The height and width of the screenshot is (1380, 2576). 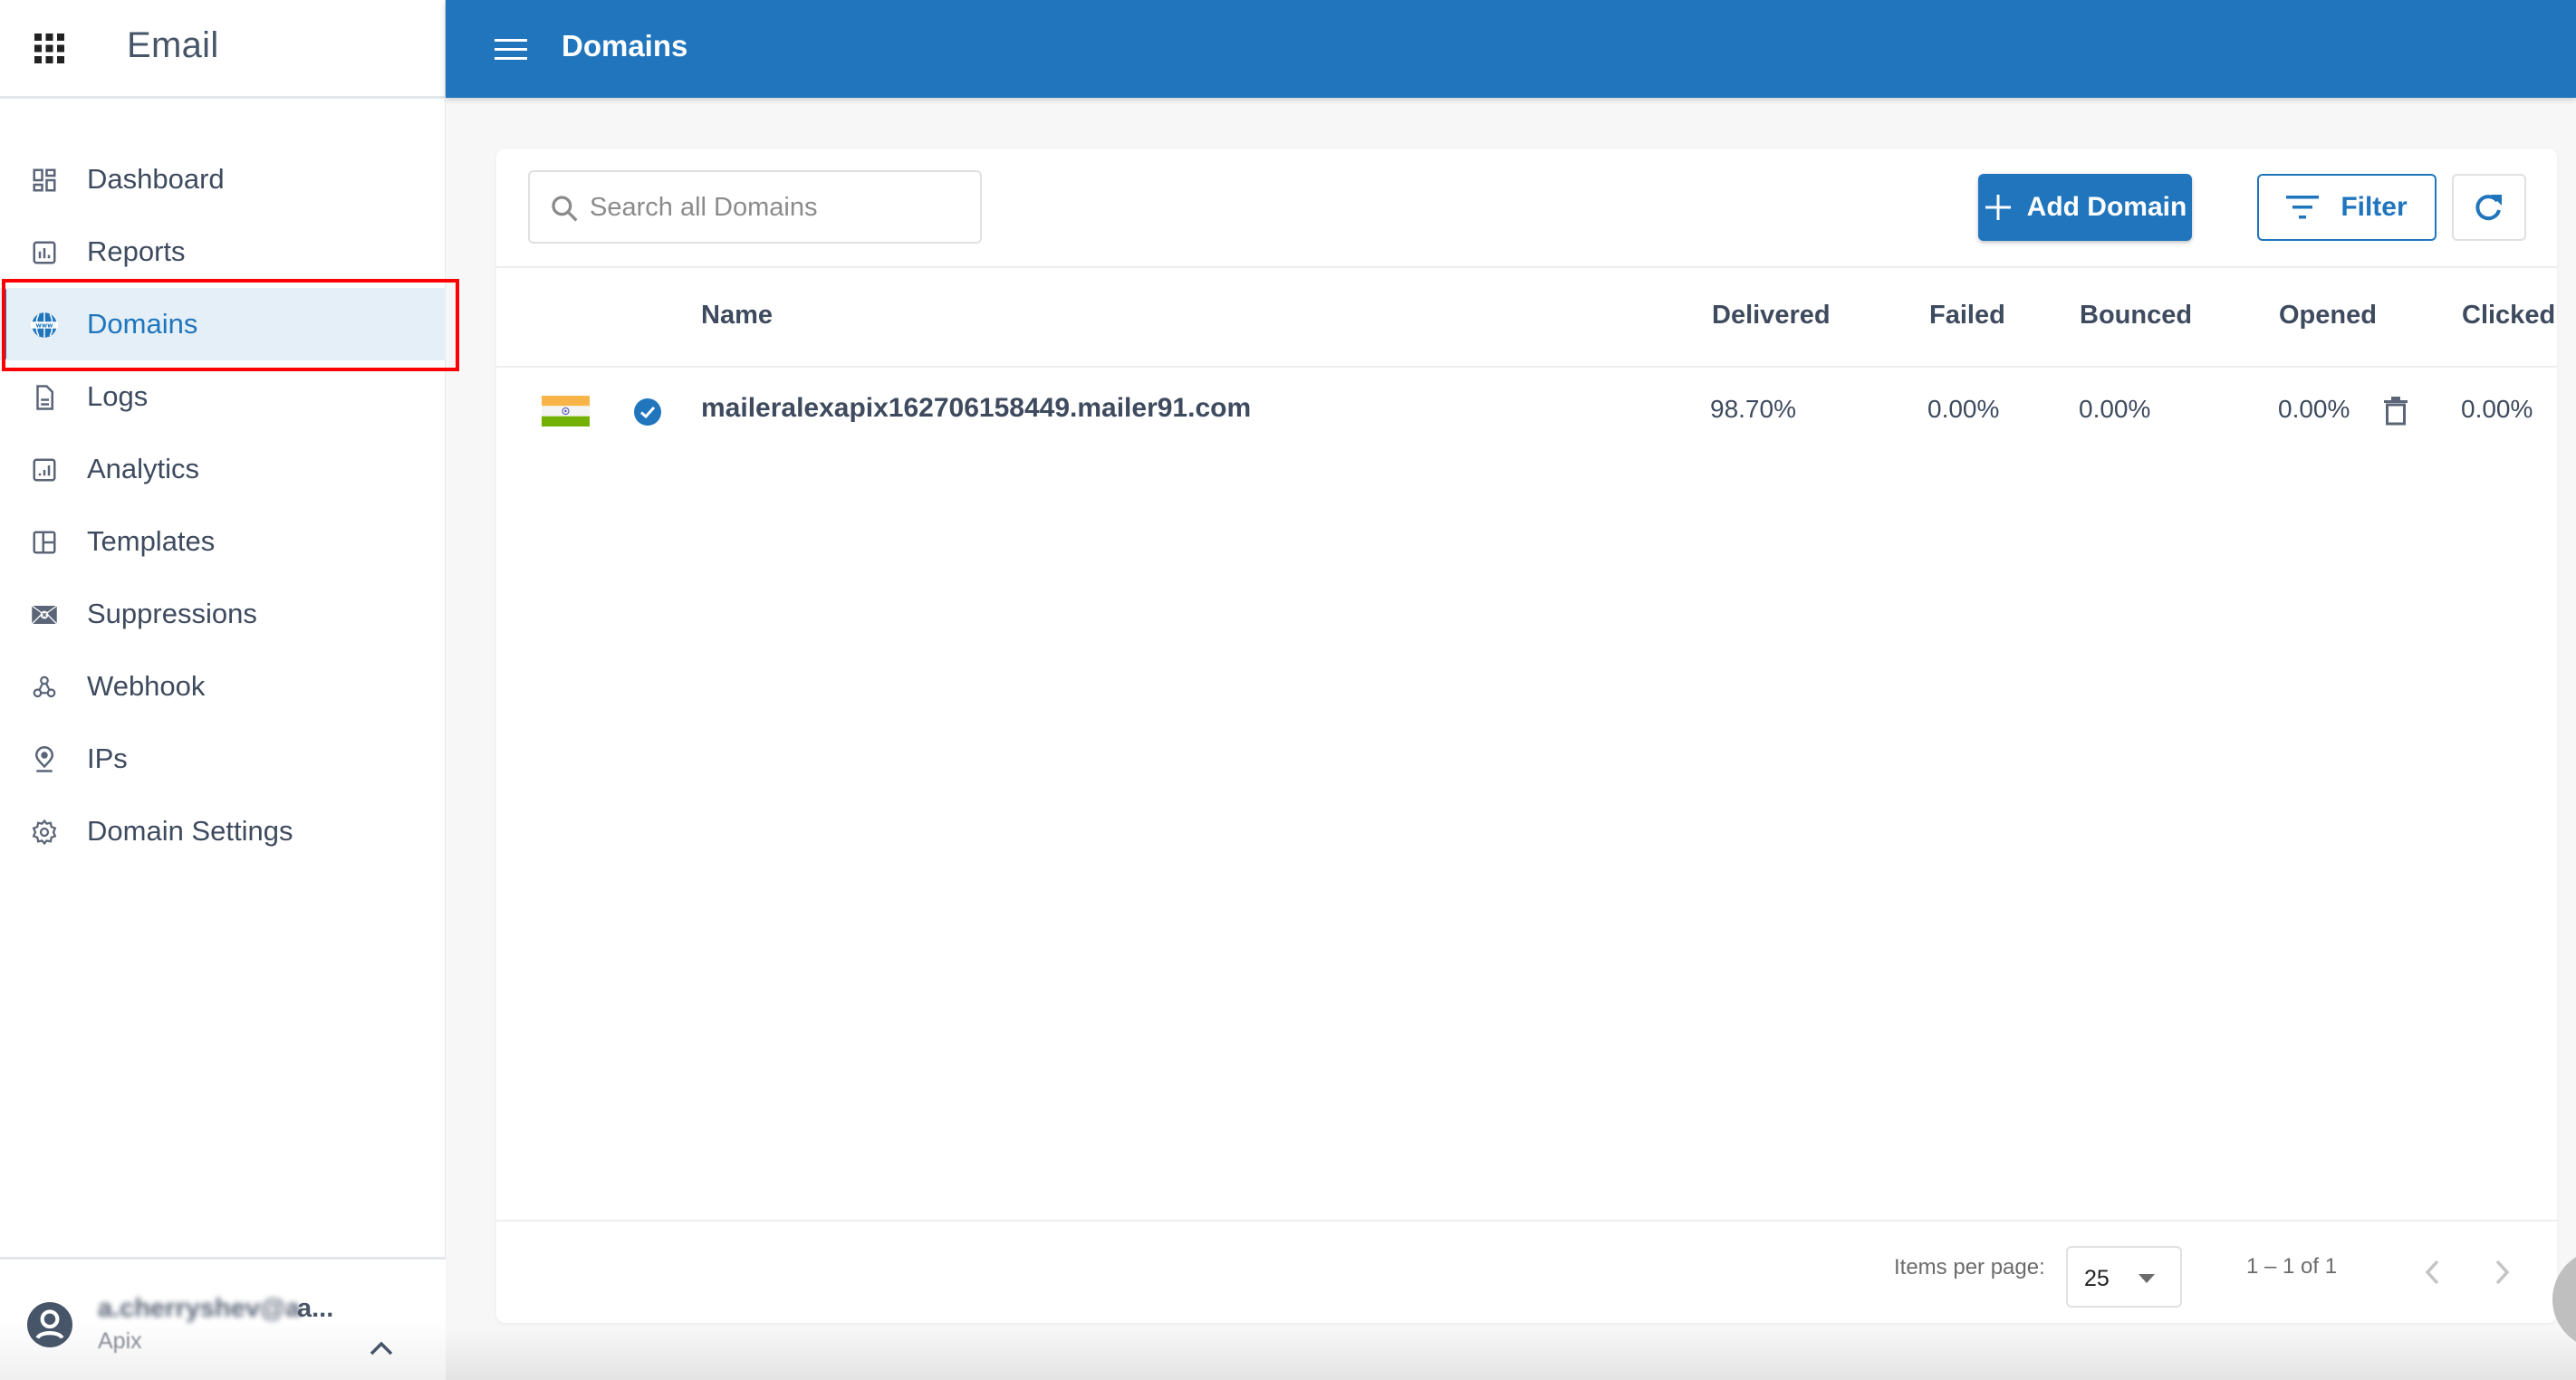 I want to click on sidebar-item-label: Reports, so click(x=136, y=251).